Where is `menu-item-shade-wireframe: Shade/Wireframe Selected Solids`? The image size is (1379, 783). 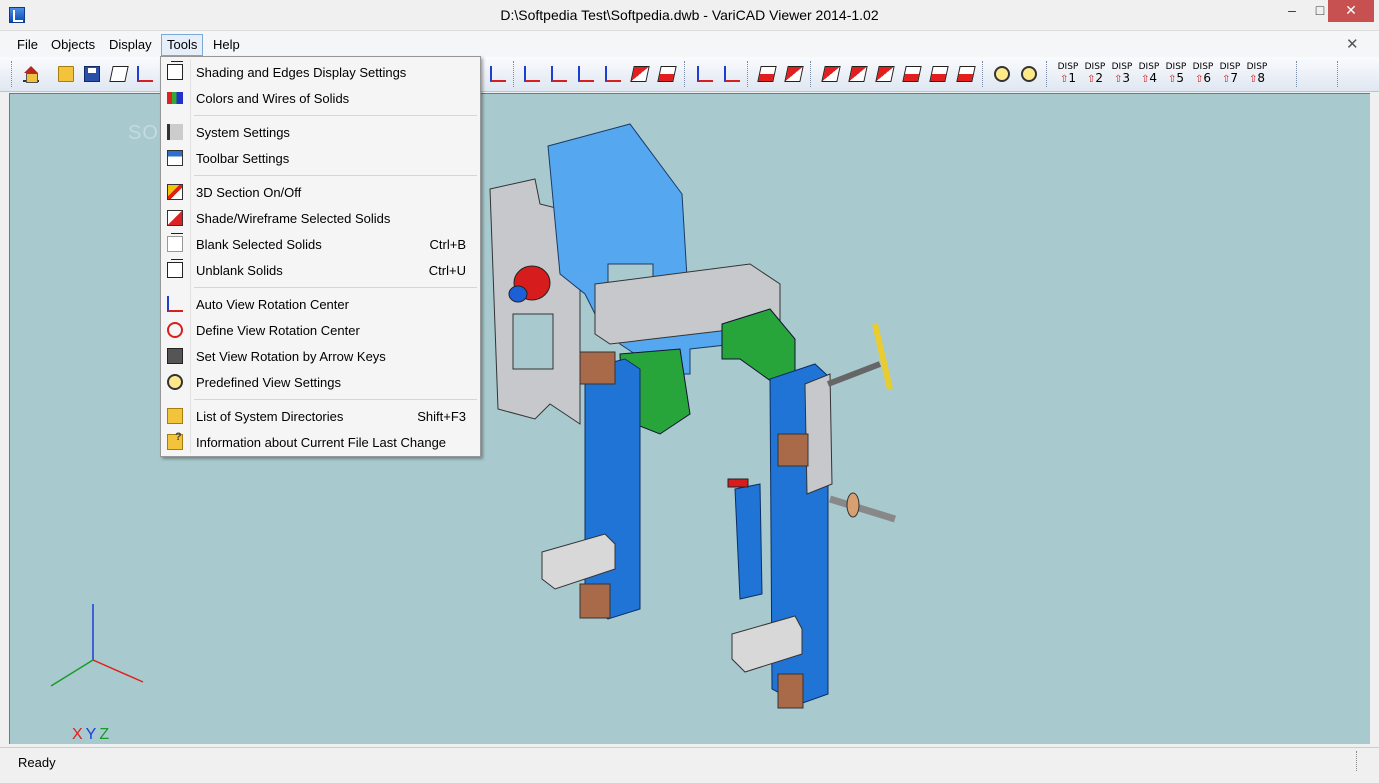
menu-item-shade-wireframe: Shade/Wireframe Selected Solids is located at coordinates (320, 218).